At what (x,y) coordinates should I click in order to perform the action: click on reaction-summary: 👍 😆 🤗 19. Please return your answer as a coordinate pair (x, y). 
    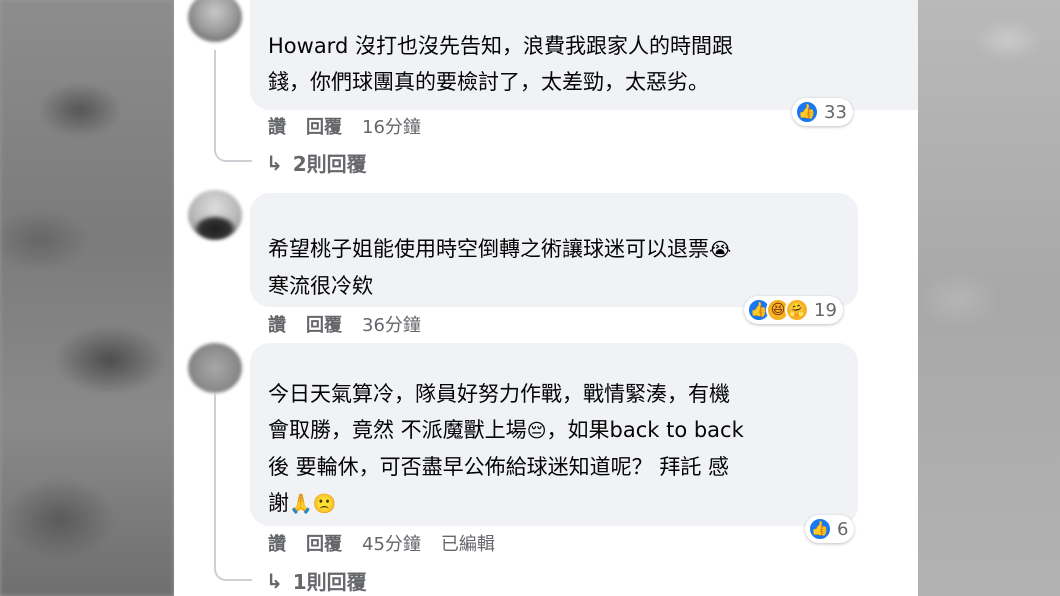
    Looking at the image, I should click on (793, 310).